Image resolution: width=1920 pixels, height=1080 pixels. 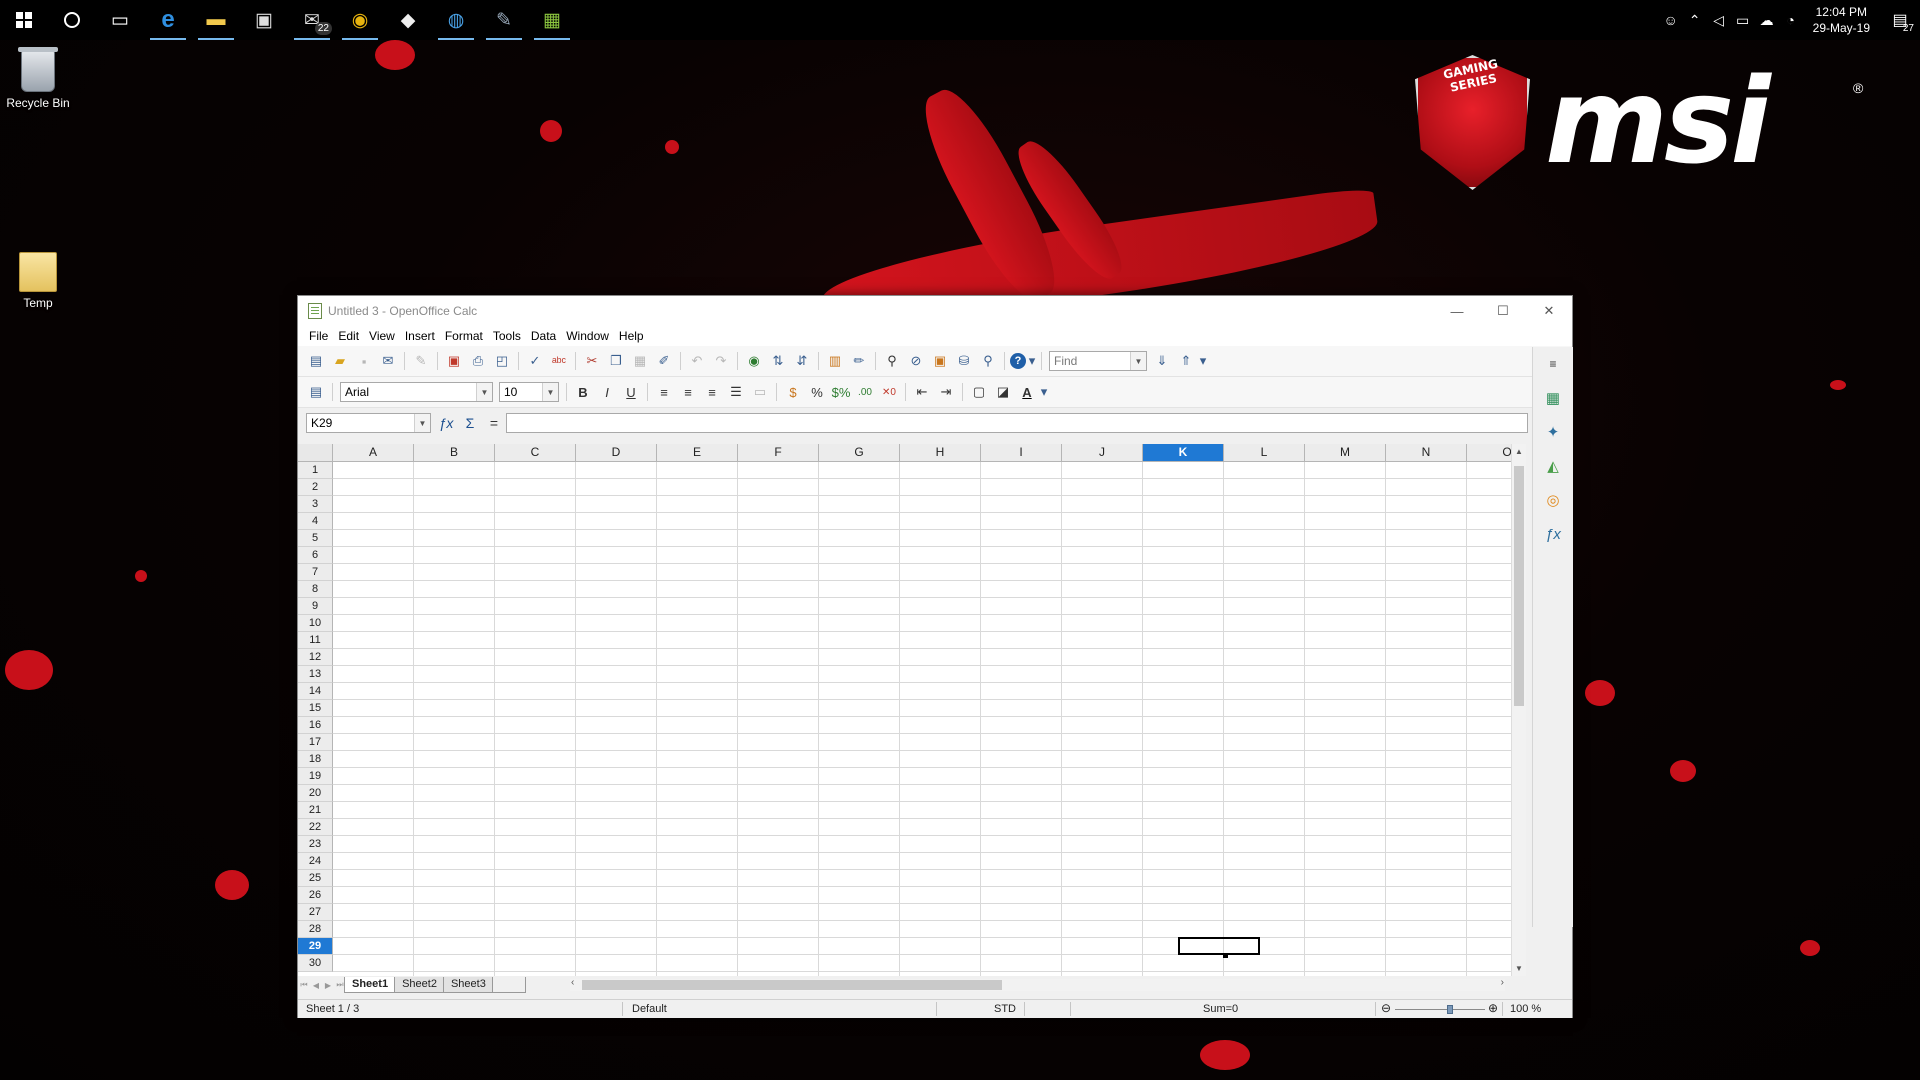 I want to click on navigator-icon: ⊘, so click(x=916, y=361).